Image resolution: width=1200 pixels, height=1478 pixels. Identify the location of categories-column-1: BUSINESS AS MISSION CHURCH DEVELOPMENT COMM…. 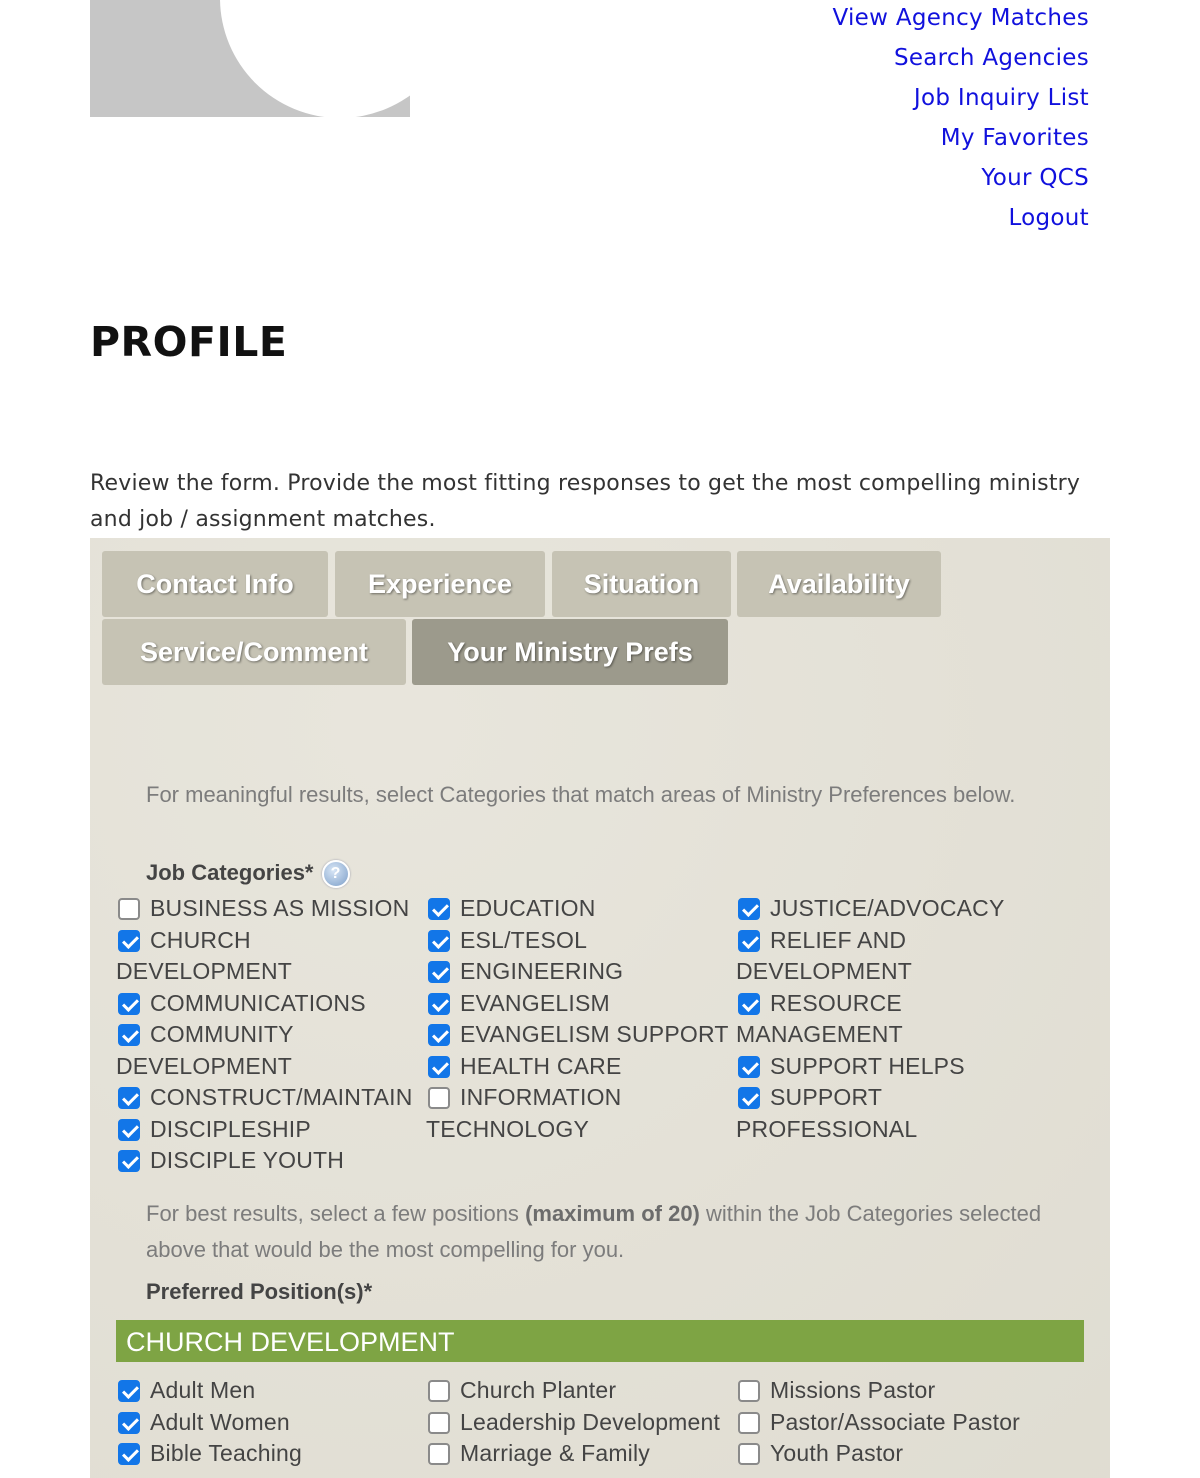
(271, 1035).